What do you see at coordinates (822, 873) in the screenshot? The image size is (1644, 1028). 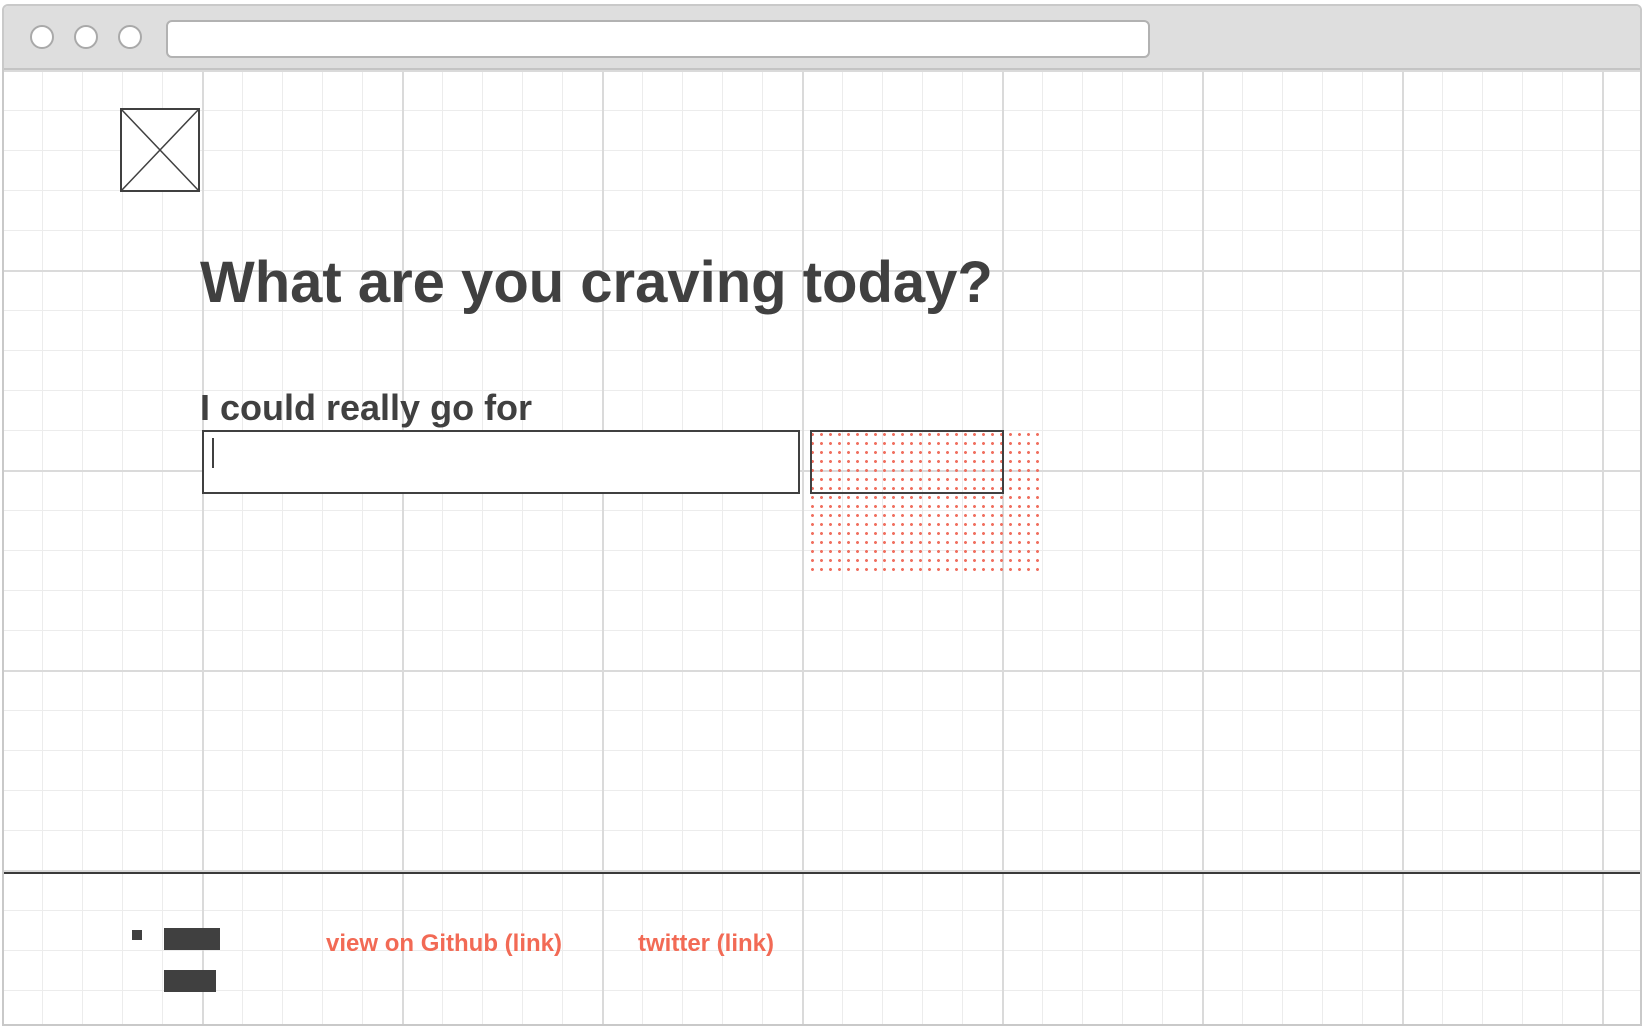 I see `footer-divider` at bounding box center [822, 873].